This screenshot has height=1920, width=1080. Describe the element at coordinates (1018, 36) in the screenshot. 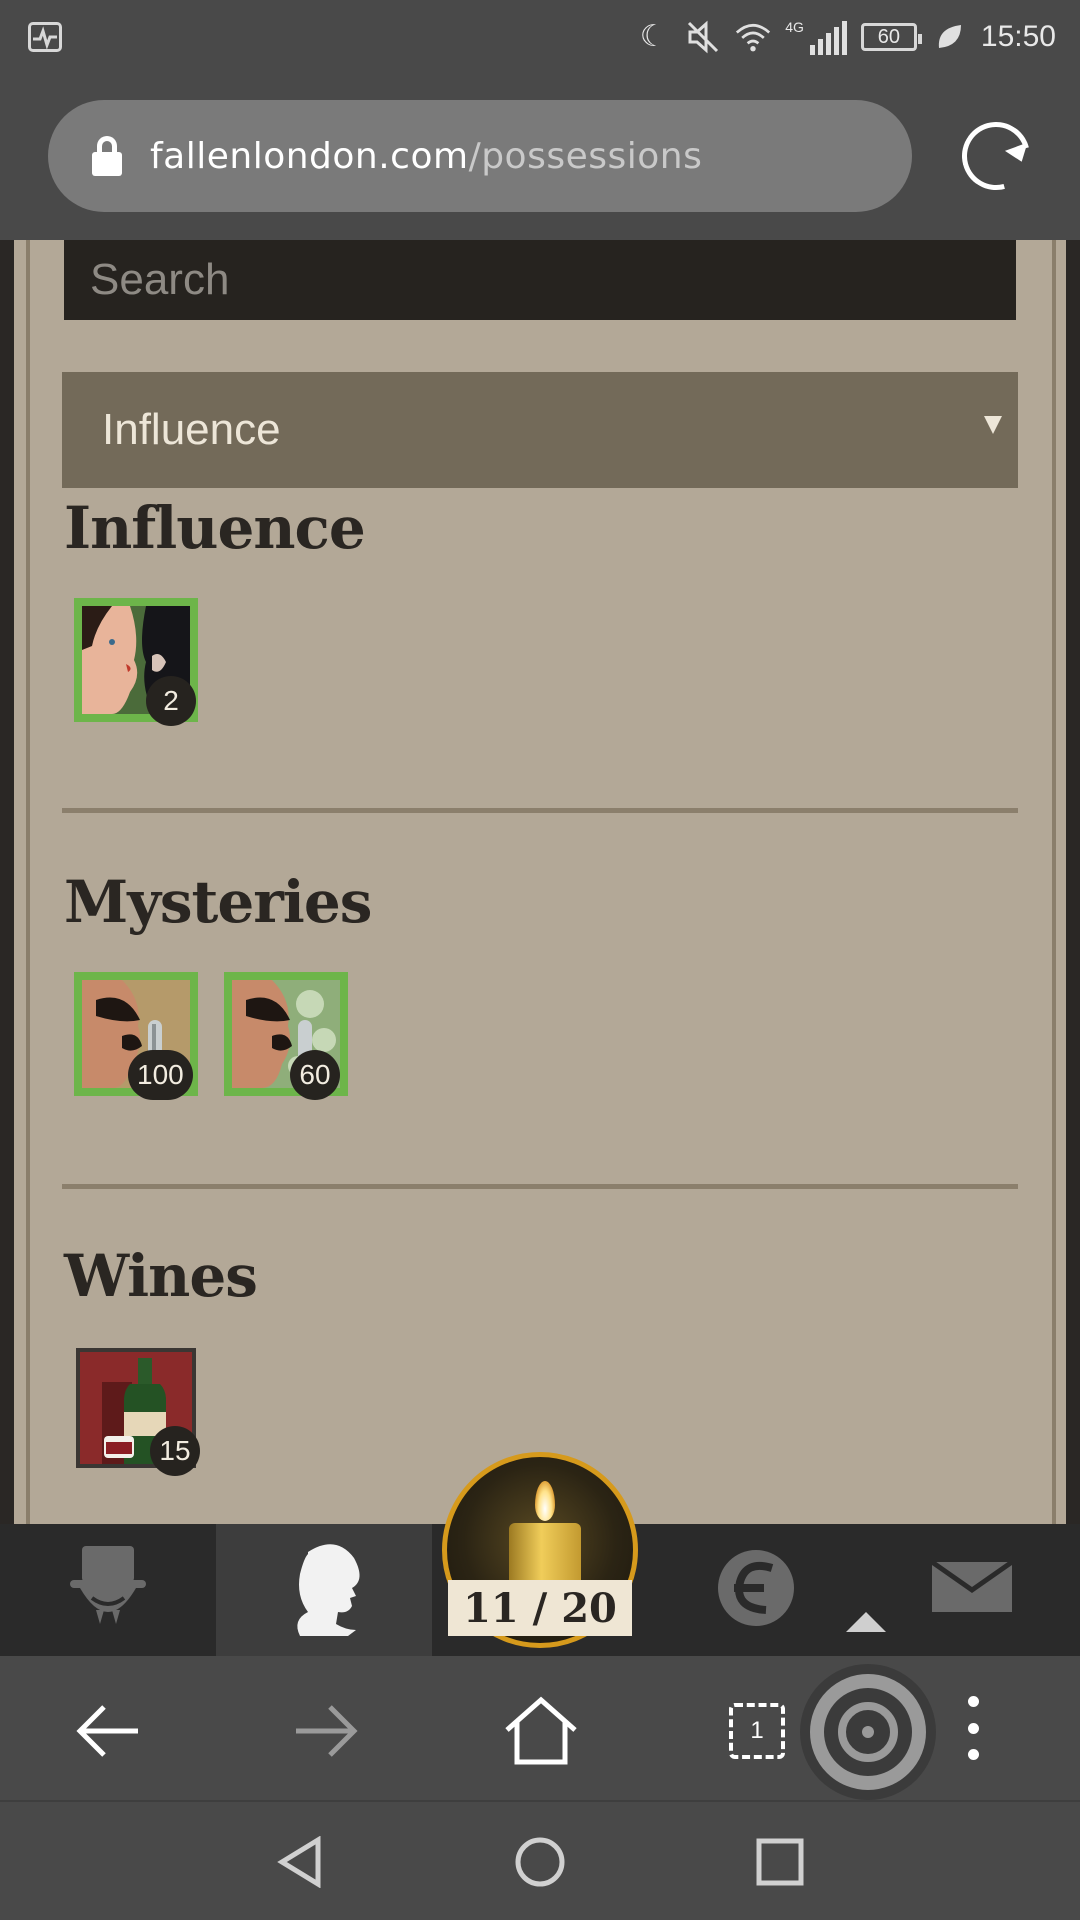

I see `clock: 15:50` at that location.